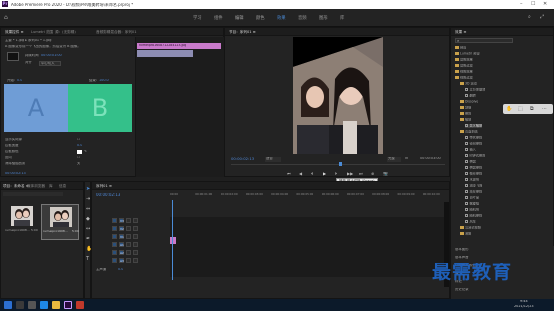 Image resolution: width=554 pixels, height=311 pixels. Describe the element at coordinates (242, 32) in the screenshot. I see `tab-program: 节目：序列01 ≡` at that location.